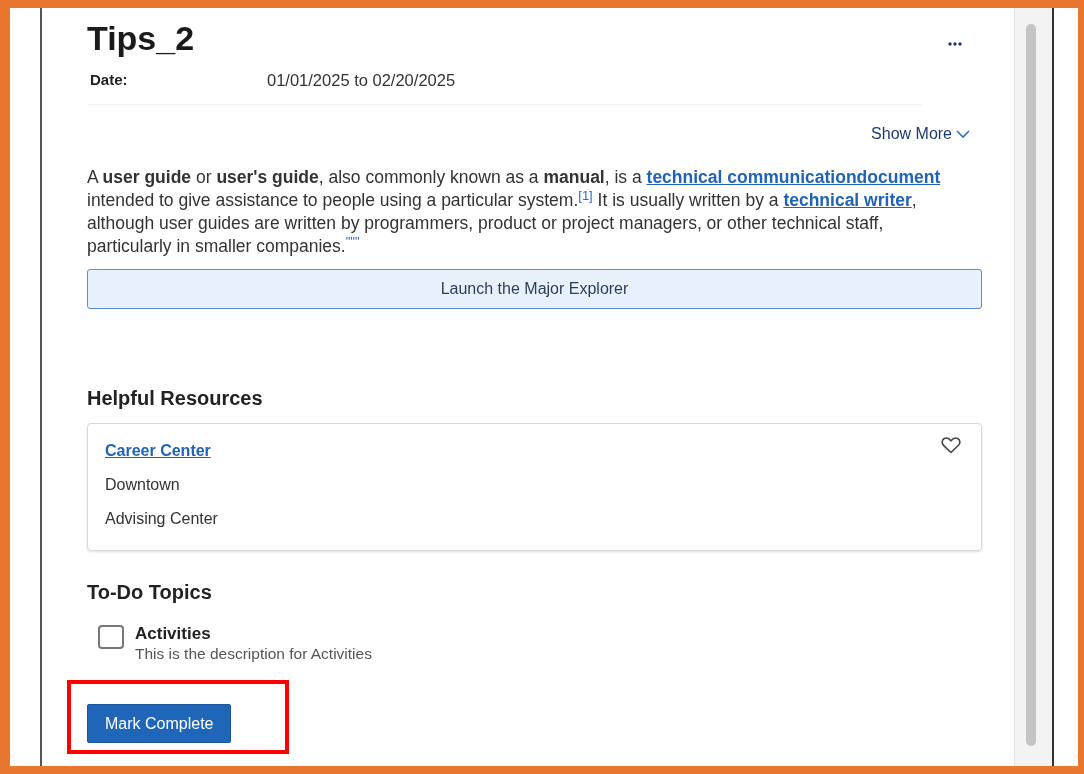 The height and width of the screenshot is (774, 1084). Describe the element at coordinates (951, 445) in the screenshot. I see `heart-icon` at that location.